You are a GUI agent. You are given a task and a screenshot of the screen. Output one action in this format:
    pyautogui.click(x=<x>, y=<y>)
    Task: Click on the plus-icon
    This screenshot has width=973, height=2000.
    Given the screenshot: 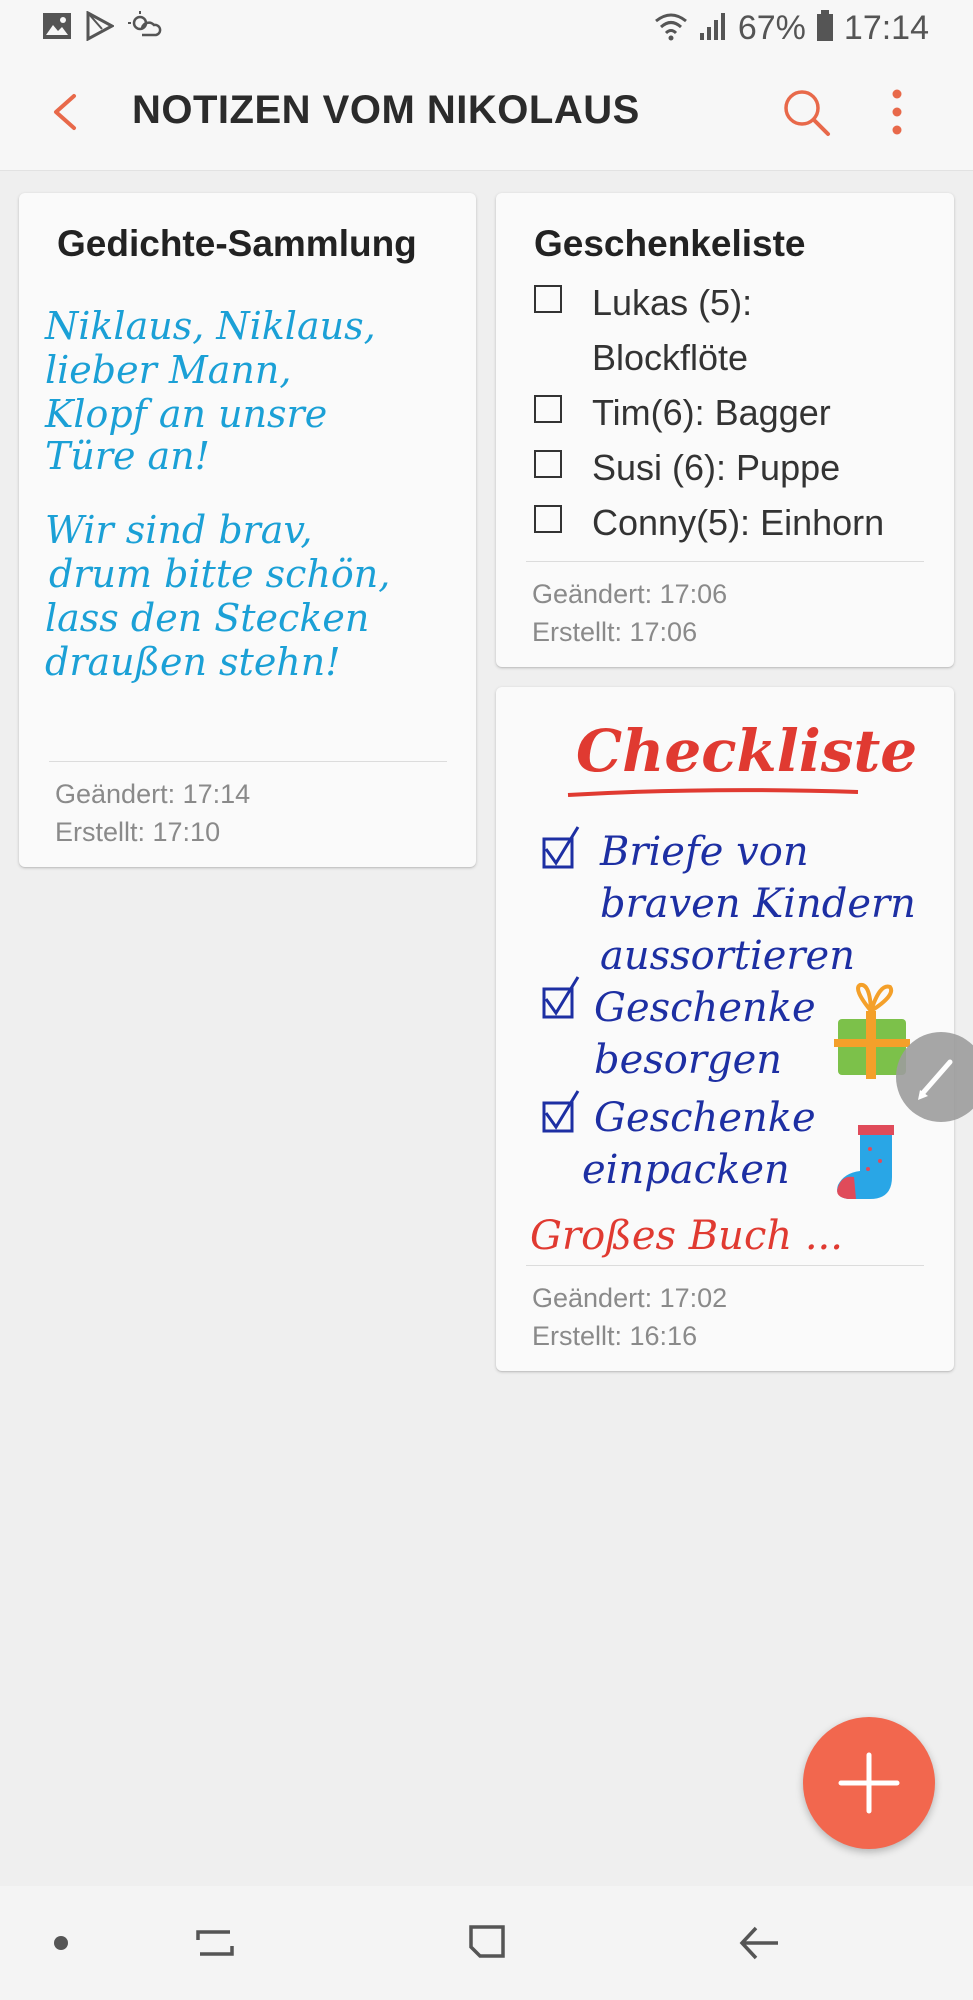 What is the action you would take?
    pyautogui.click(x=869, y=1783)
    